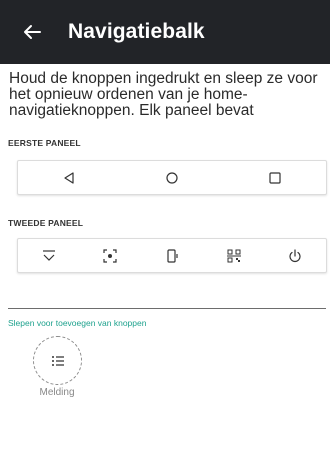  I want to click on nav-home-button, so click(172, 178).